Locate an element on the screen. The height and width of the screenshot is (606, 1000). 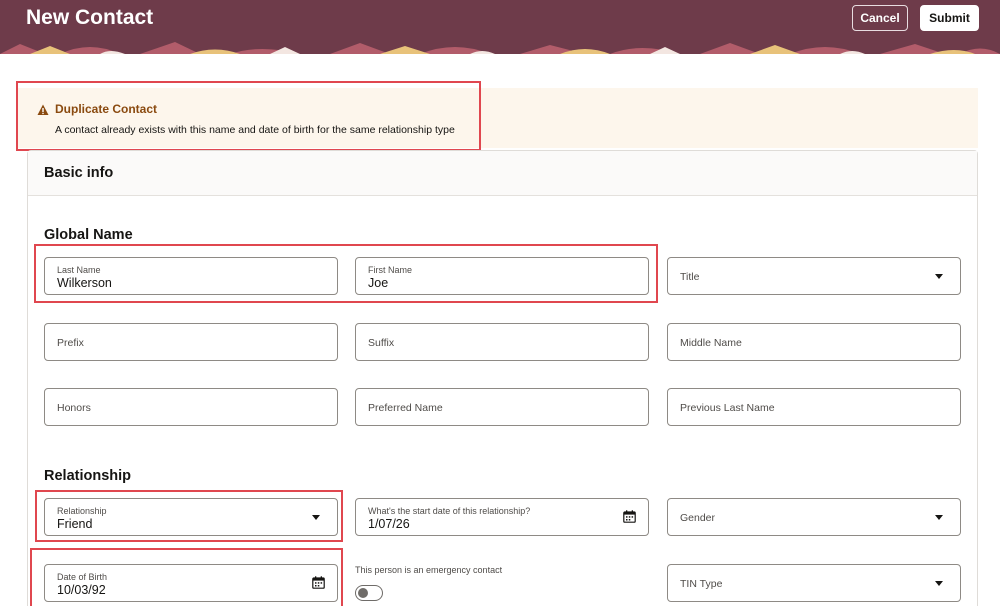
previous-last-name-field: Previous Last Name is located at coordinates (814, 407).